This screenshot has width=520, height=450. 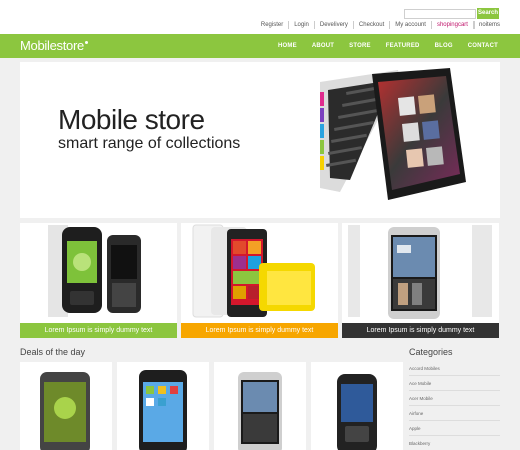 I want to click on shopping-cart-link: shopingcart, so click(x=453, y=25).